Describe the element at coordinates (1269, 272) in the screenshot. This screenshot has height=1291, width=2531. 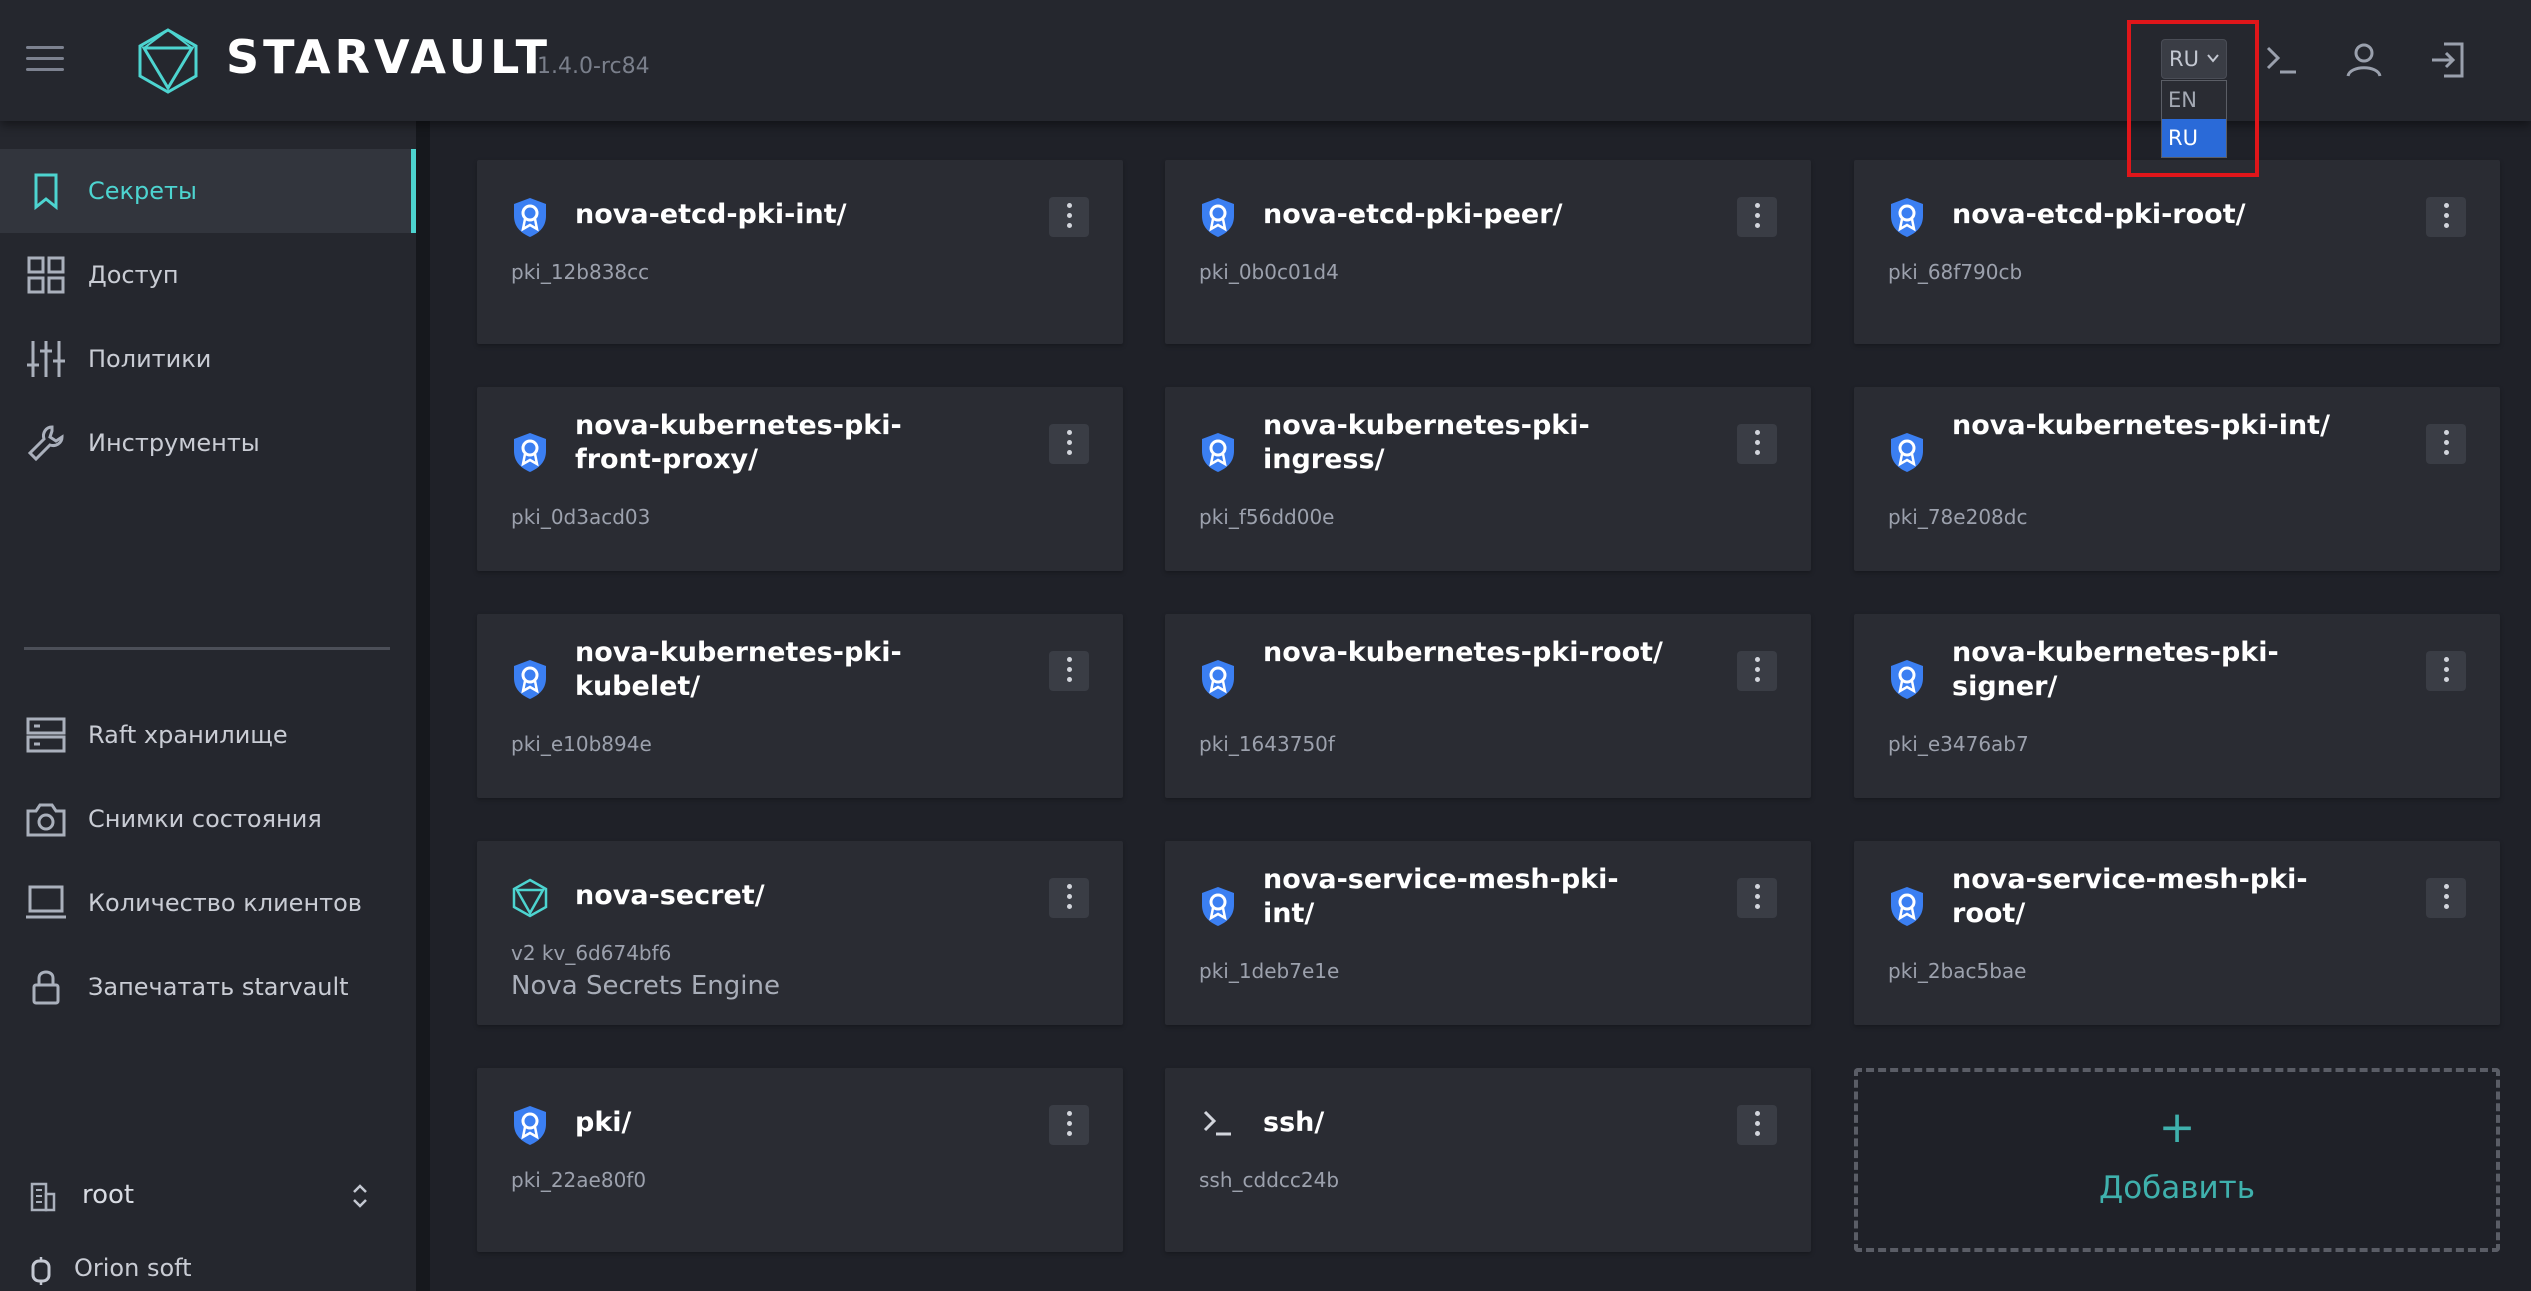
I see `engine-accessor: pki_0b0c01d4` at that location.